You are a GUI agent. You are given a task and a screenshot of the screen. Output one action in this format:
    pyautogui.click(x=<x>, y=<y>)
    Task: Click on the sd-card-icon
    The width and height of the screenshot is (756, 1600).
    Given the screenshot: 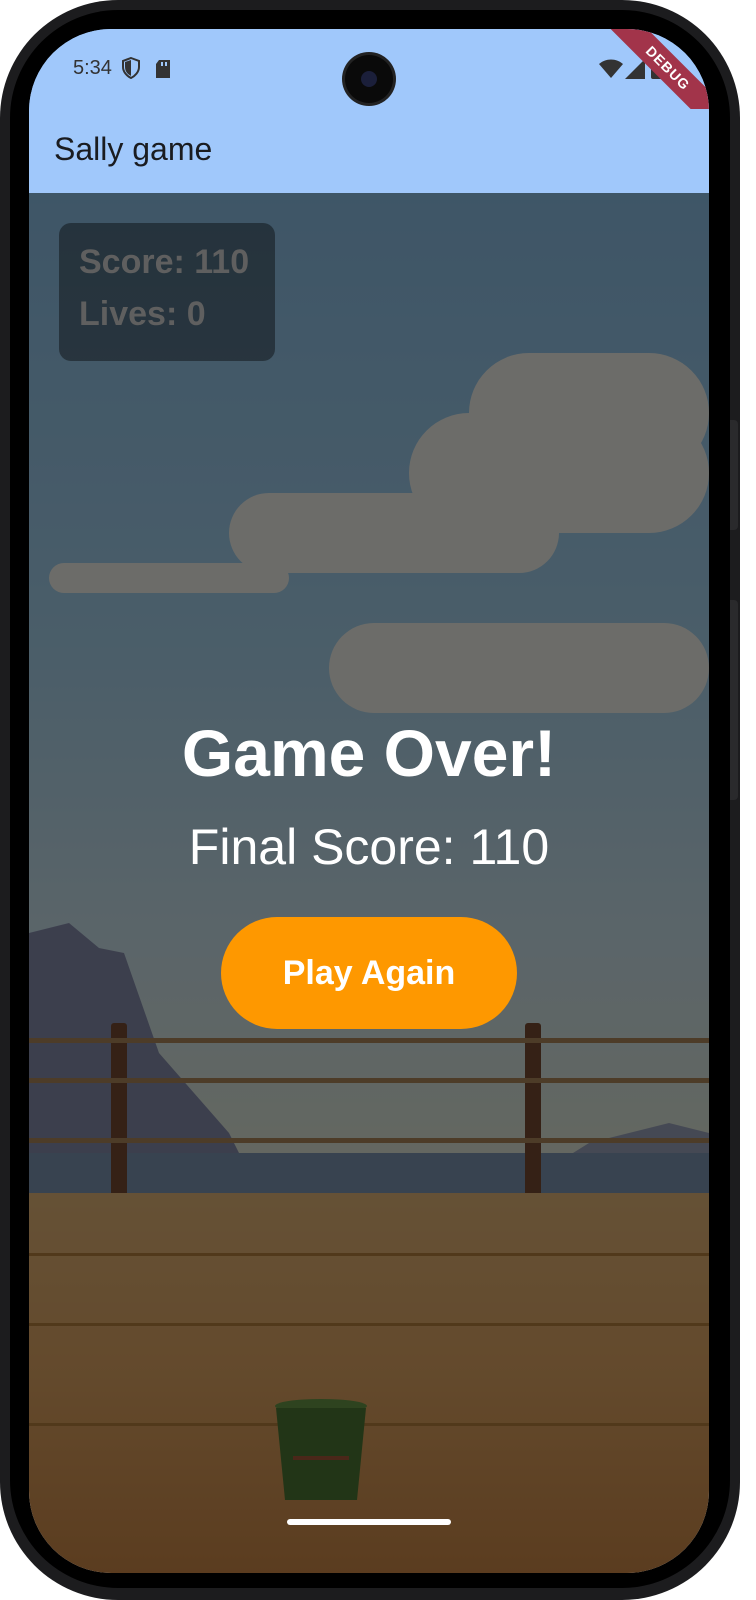 What is the action you would take?
    pyautogui.click(x=163, y=69)
    